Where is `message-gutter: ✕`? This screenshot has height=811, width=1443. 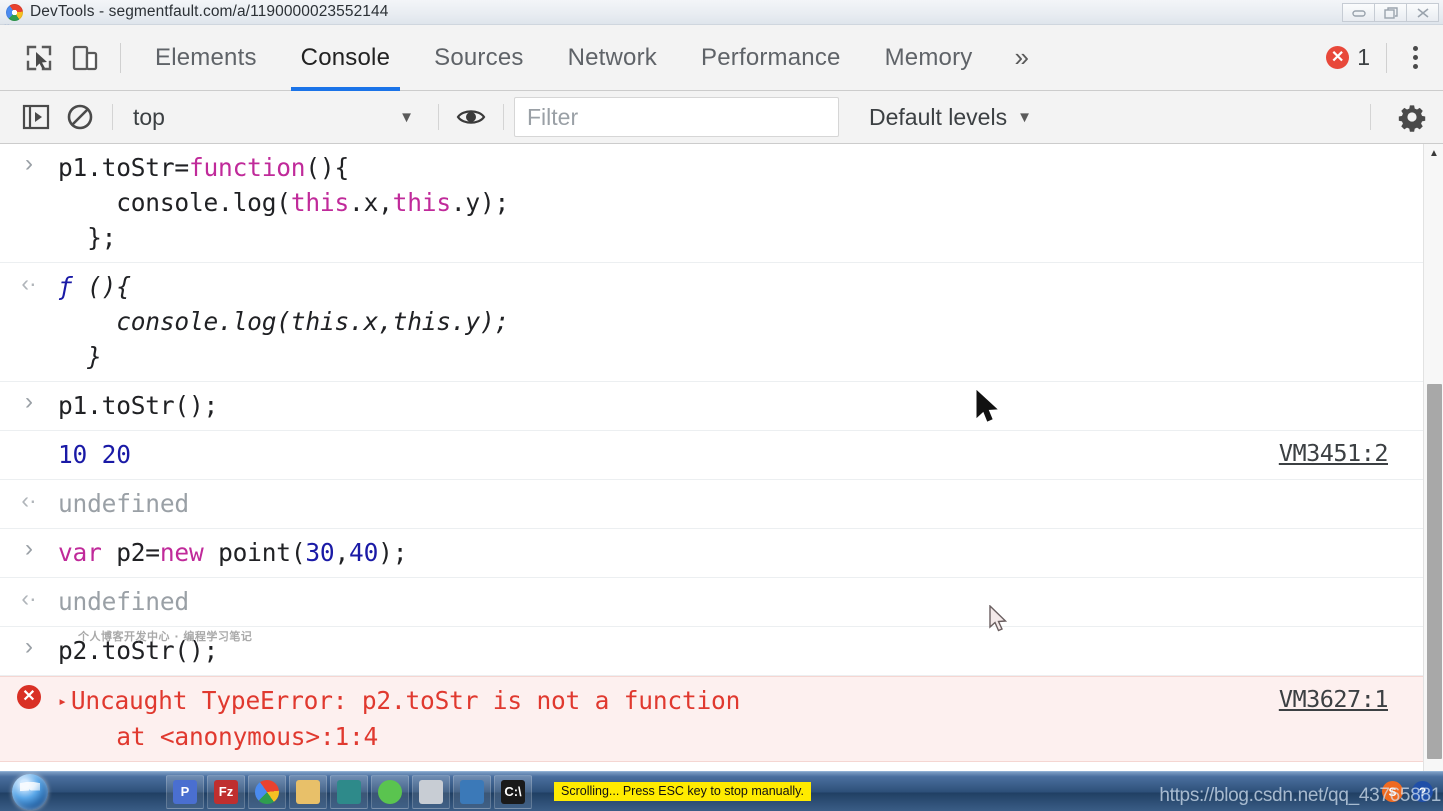
message-gutter: ✕ is located at coordinates (29, 696).